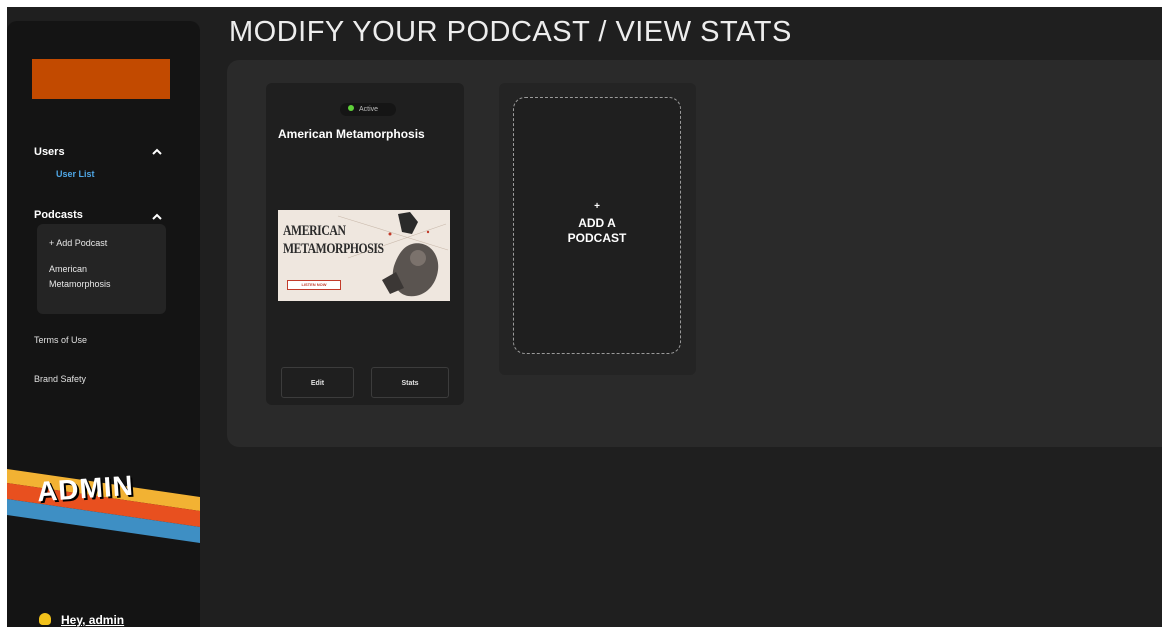 The image size is (1162, 627). What do you see at coordinates (314, 231) in the screenshot?
I see `cover-title-line: AMERICAN` at bounding box center [314, 231].